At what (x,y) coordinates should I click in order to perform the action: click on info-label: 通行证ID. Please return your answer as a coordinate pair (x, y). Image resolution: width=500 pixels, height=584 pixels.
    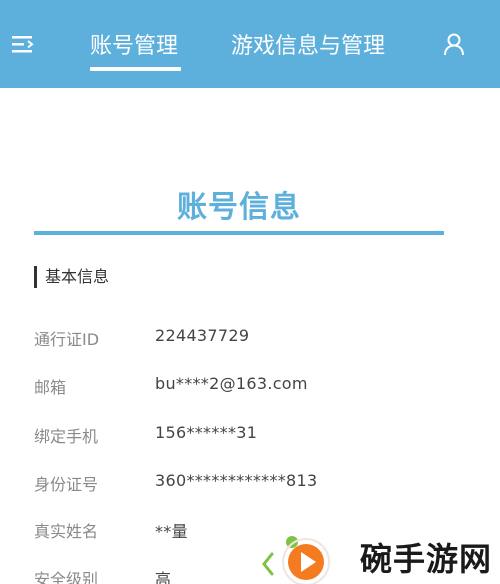
    Looking at the image, I should click on (67, 339).